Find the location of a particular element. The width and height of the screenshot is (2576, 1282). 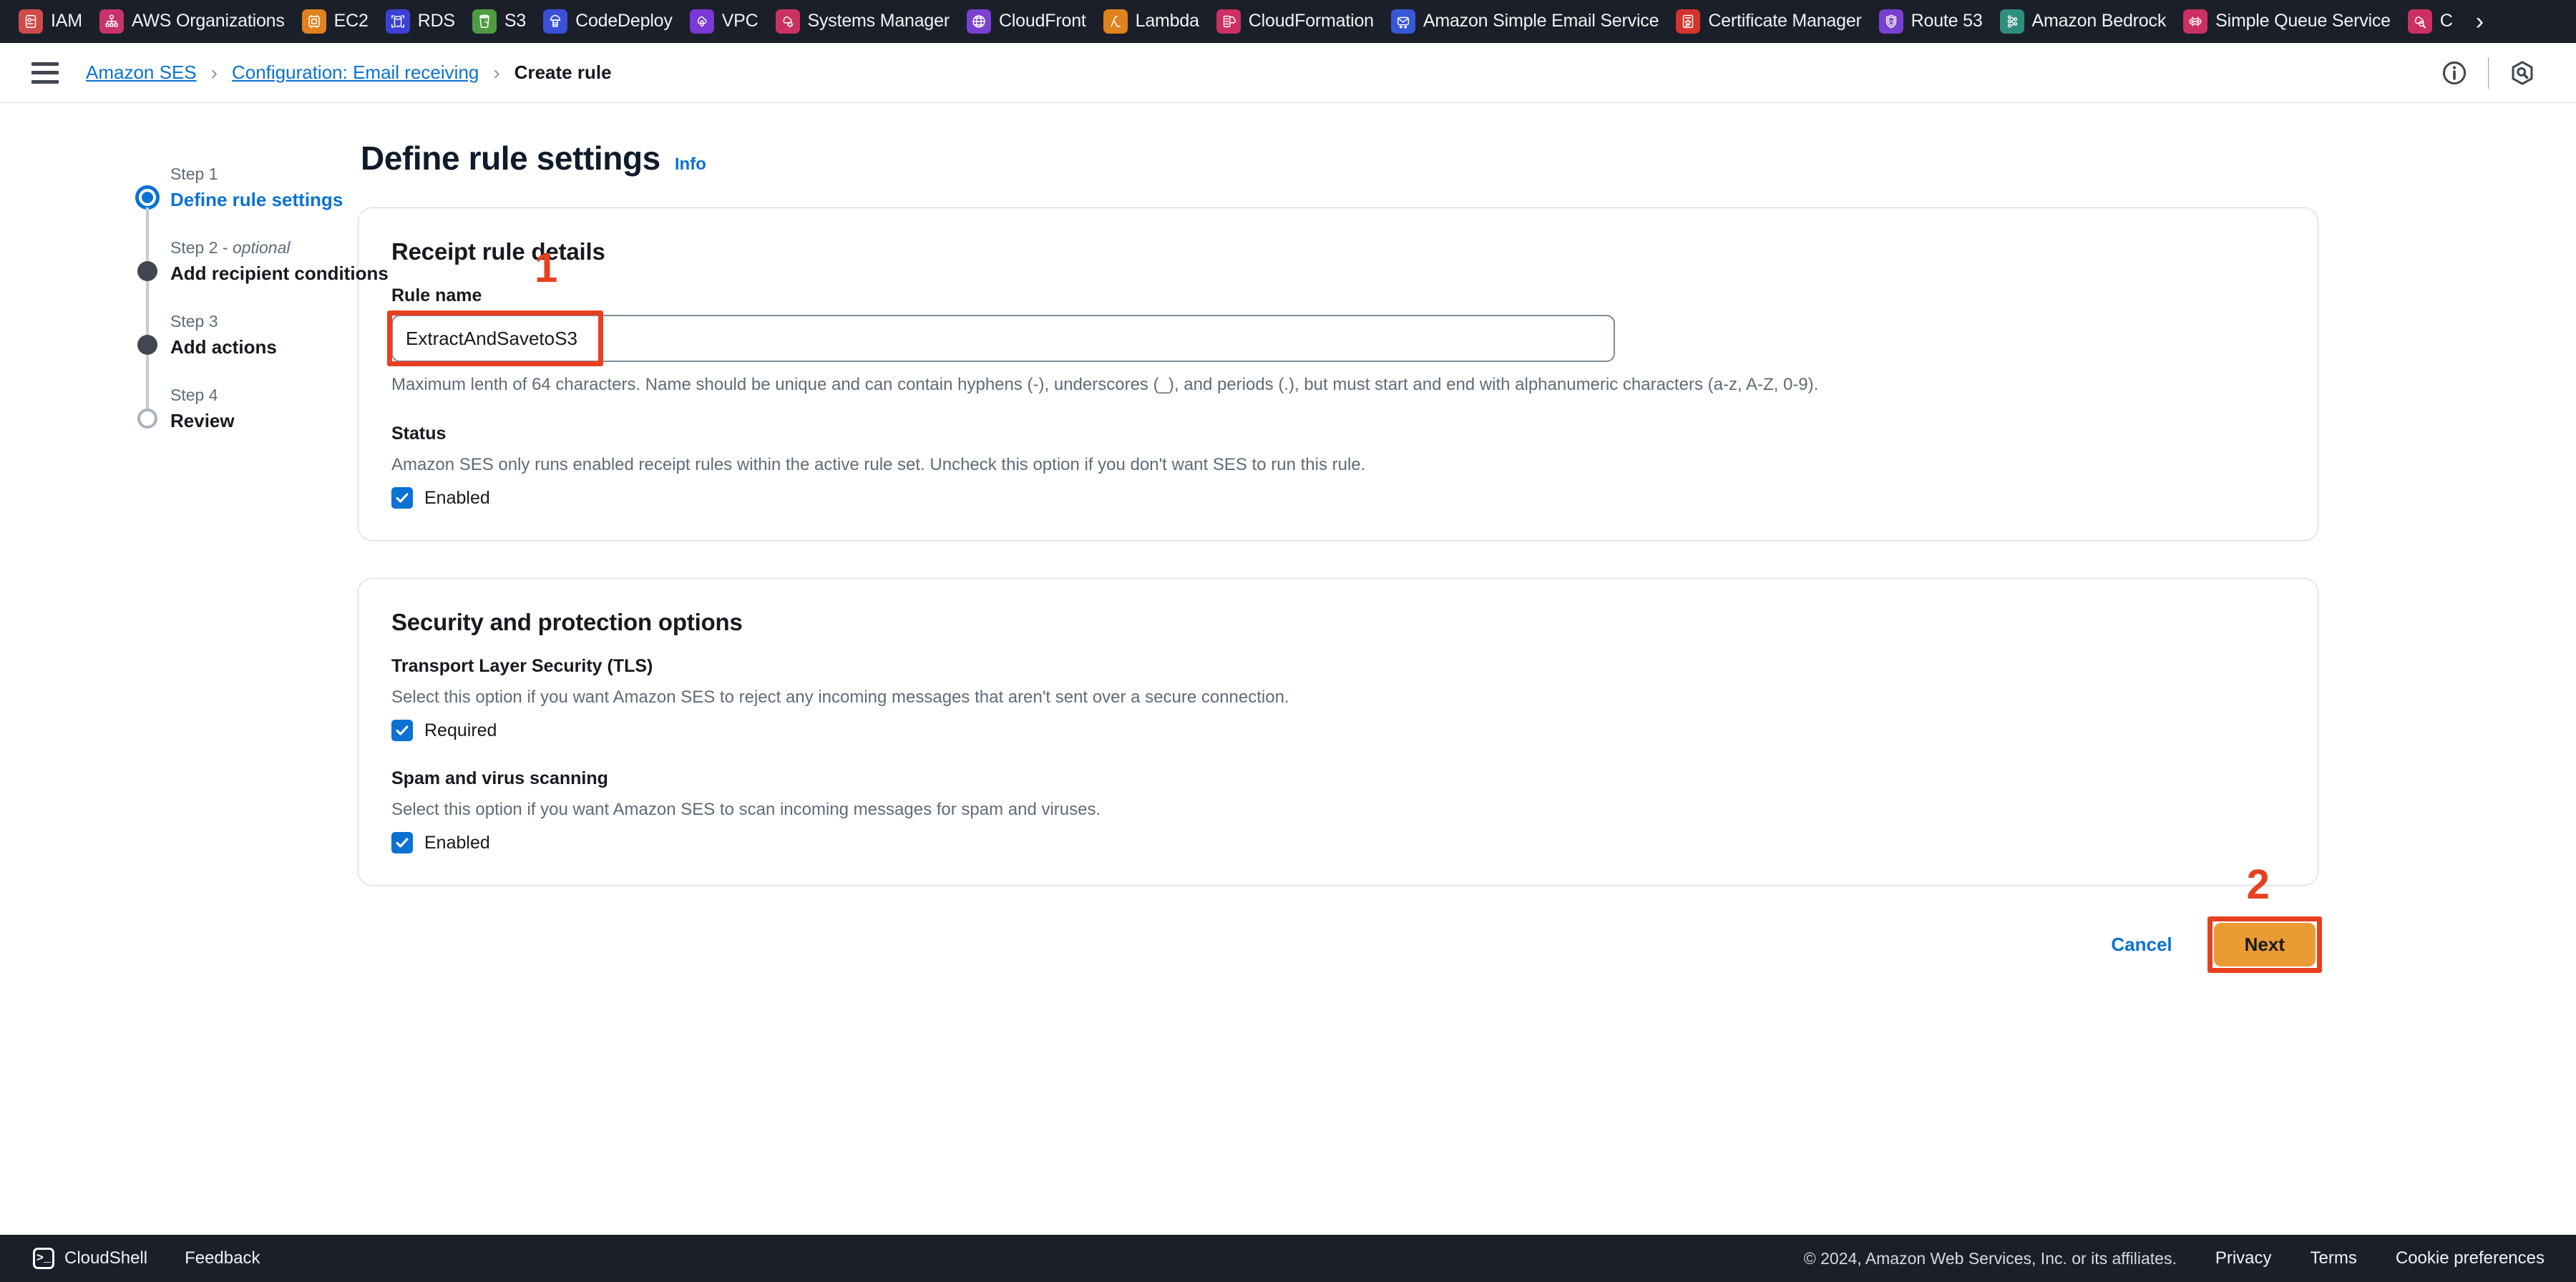

bookmark-label: VPC is located at coordinates (739, 21).